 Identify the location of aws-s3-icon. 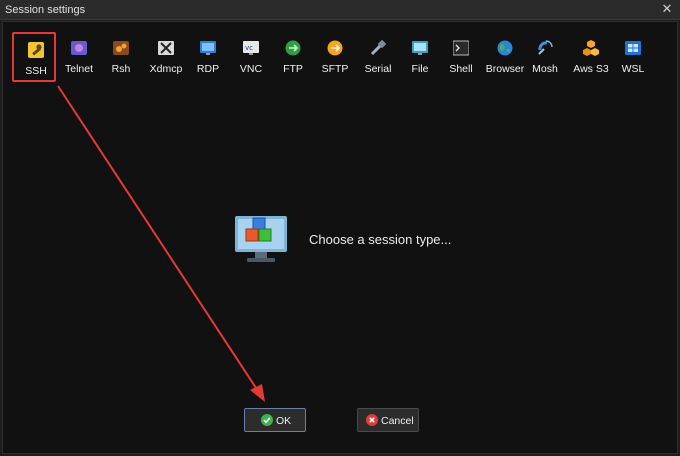
(591, 48).